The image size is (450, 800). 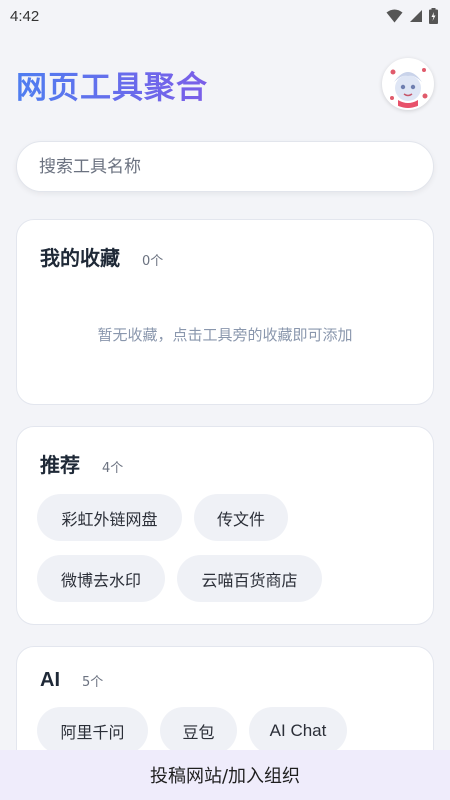 What do you see at coordinates (249, 578) in the screenshot?
I see `tool-chip: 云喵百货商店` at bounding box center [249, 578].